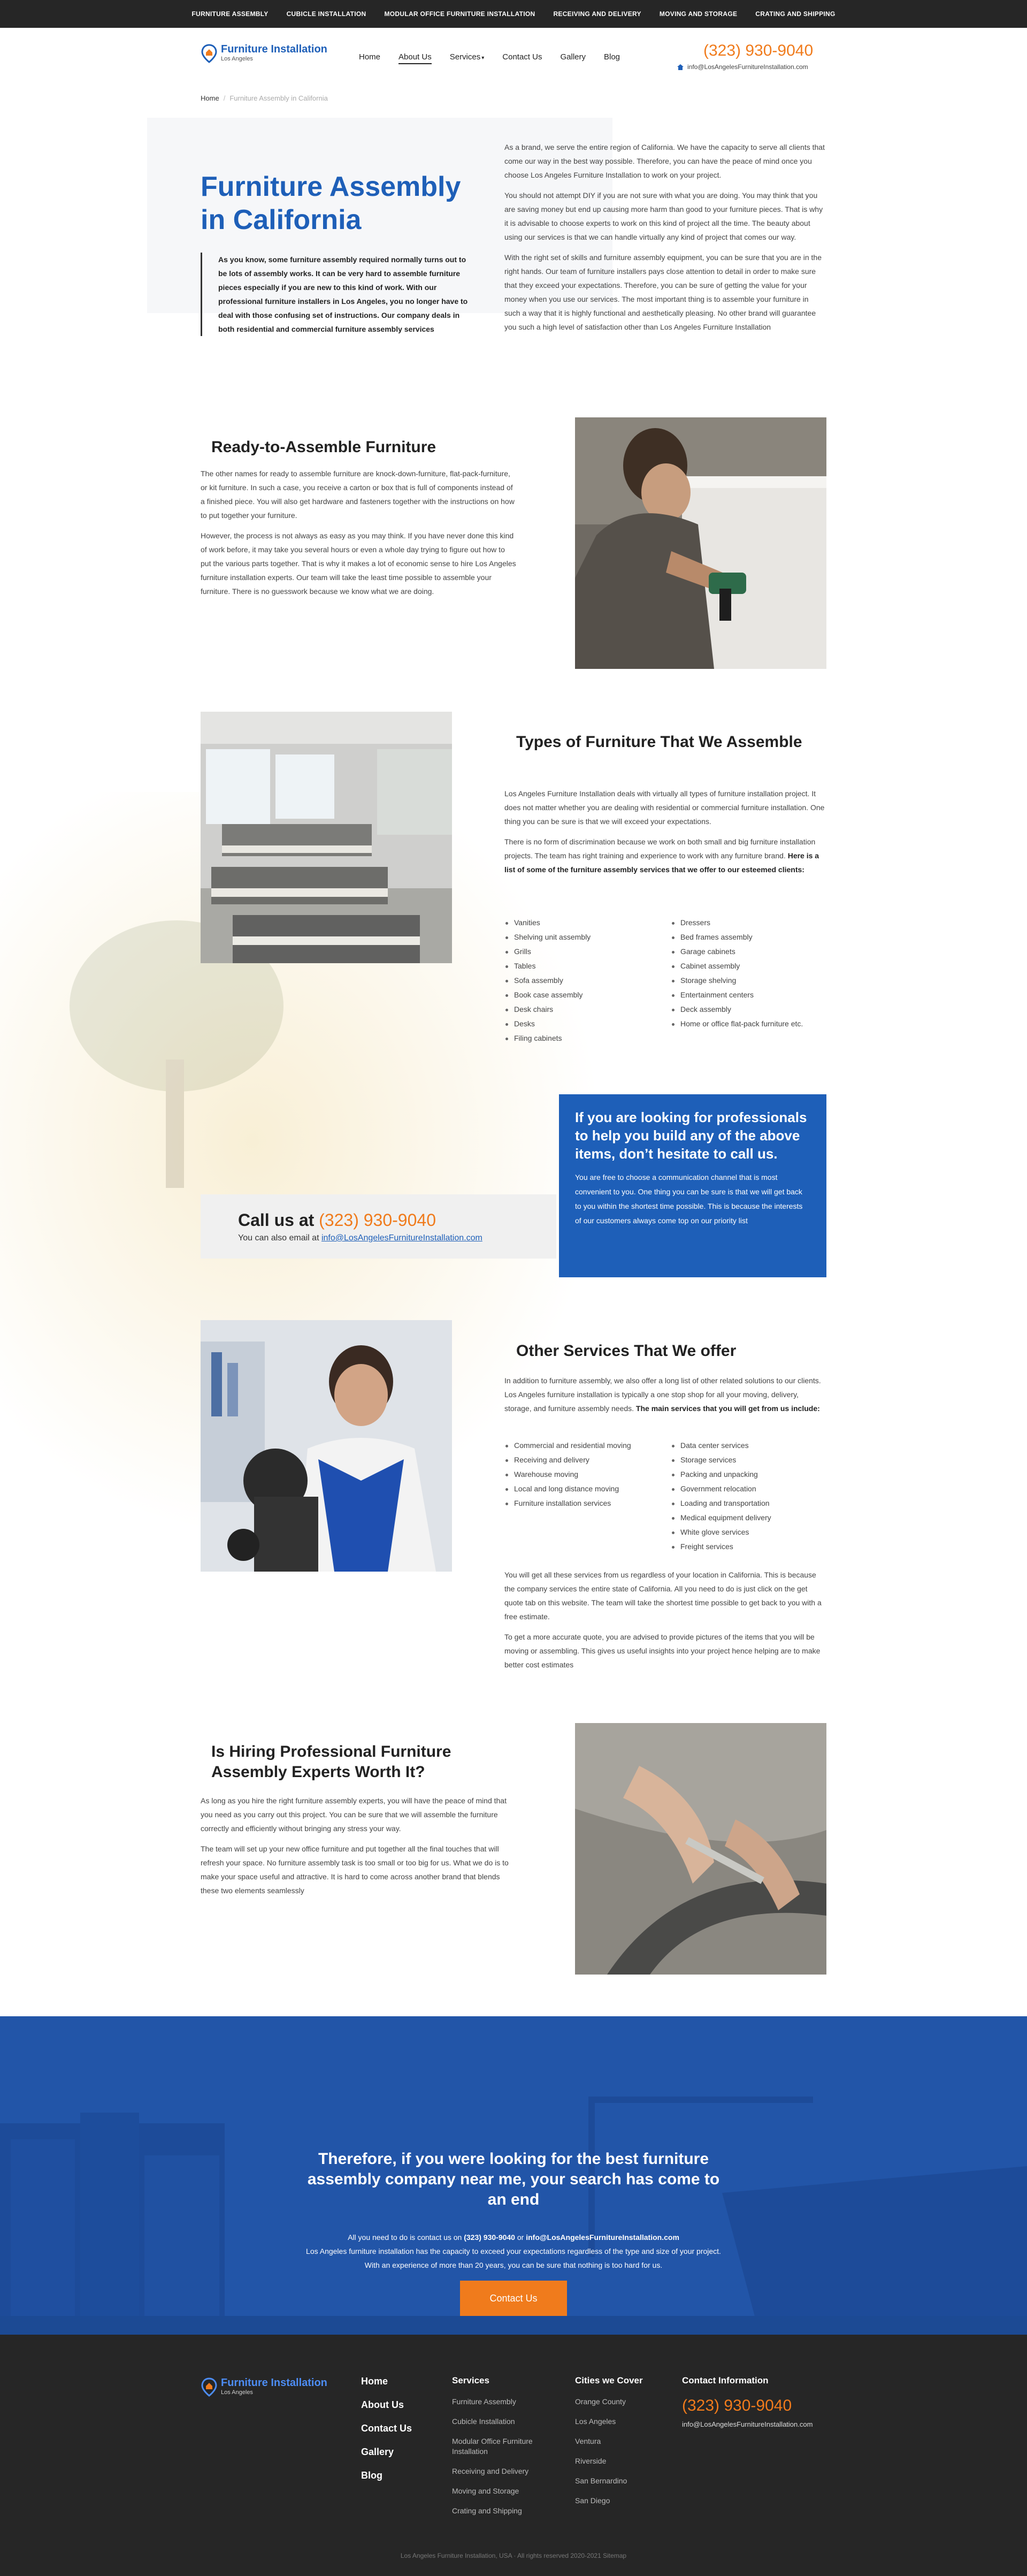 This screenshot has height=2576, width=1027. Describe the element at coordinates (402, 1238) in the screenshot. I see `call-email-link: info@LosAngelesFurnitureInstallation.com` at that location.